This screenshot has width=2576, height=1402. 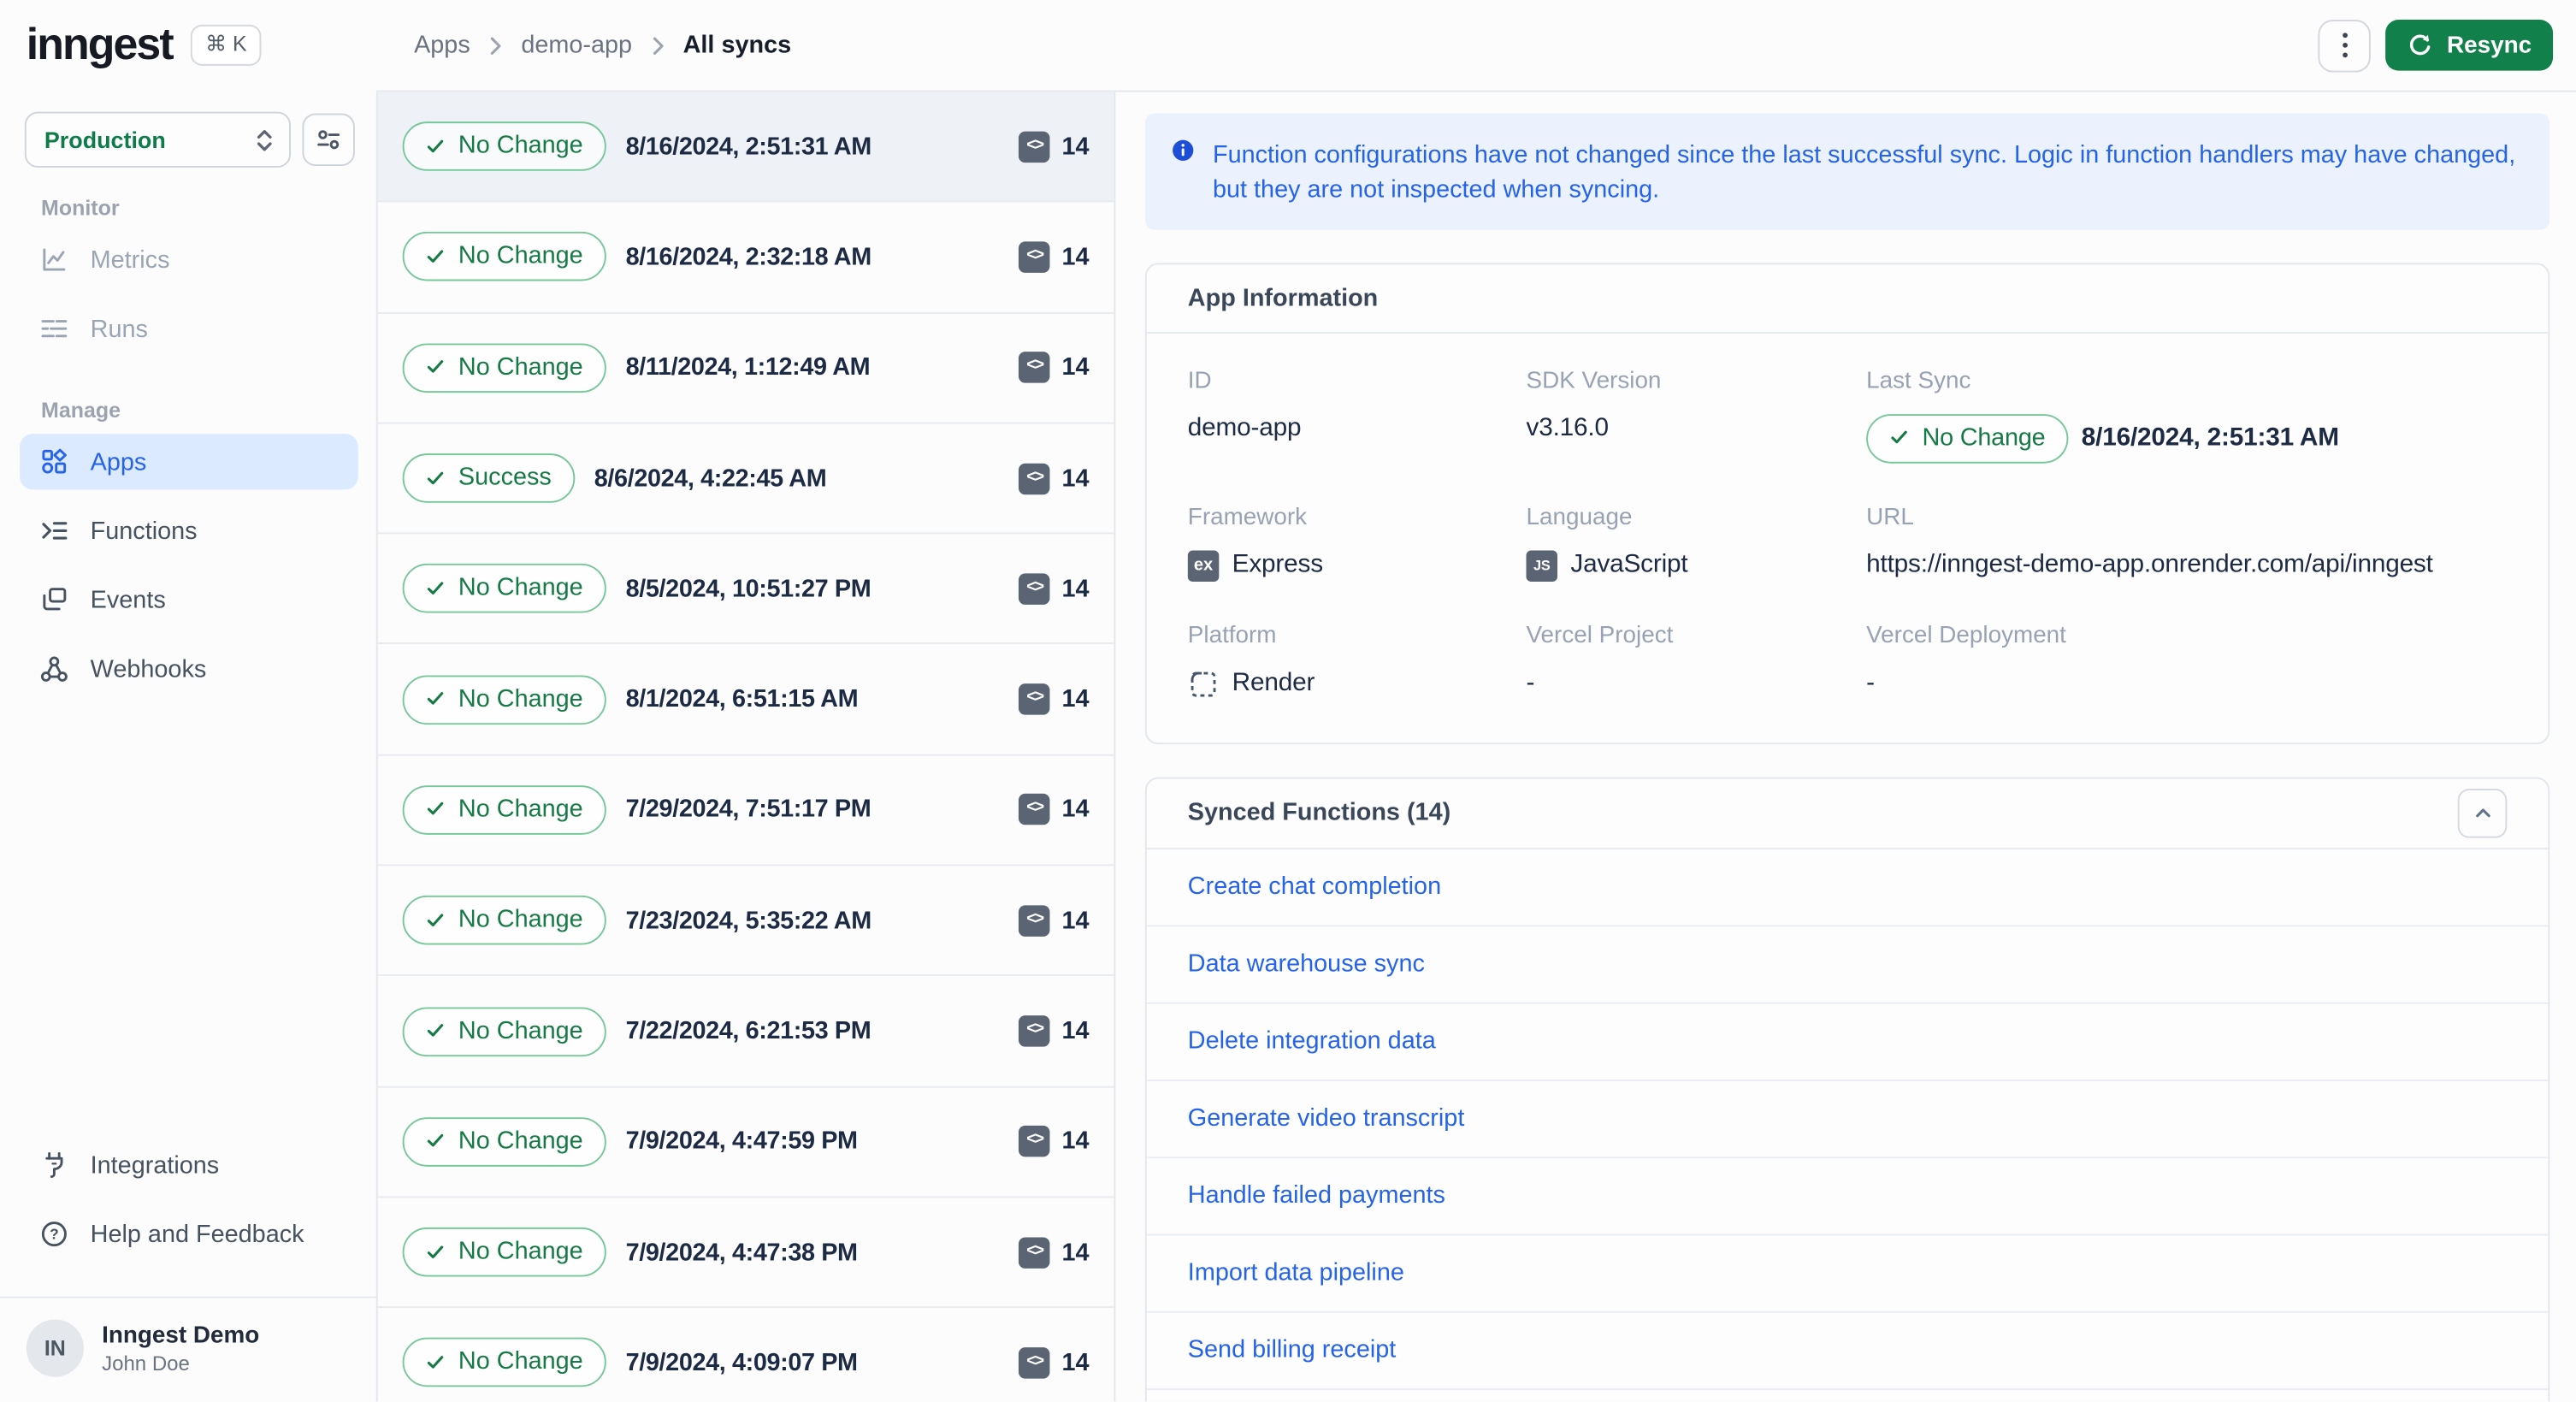 What do you see at coordinates (2469, 45) in the screenshot?
I see `resync-button: Resync` at bounding box center [2469, 45].